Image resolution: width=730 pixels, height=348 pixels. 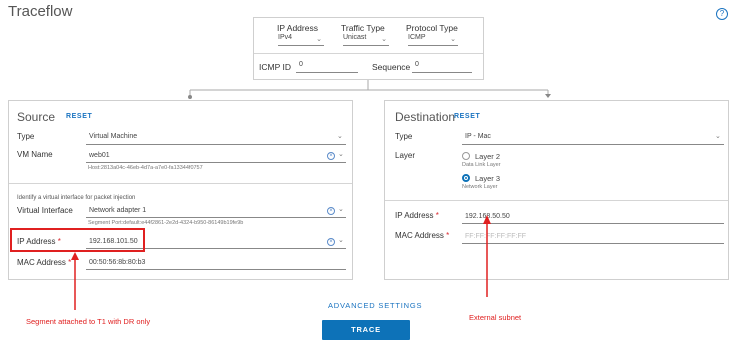 What do you see at coordinates (433, 40) in the screenshot?
I see `protocol-type-select: ICMP ⌄` at bounding box center [433, 40].